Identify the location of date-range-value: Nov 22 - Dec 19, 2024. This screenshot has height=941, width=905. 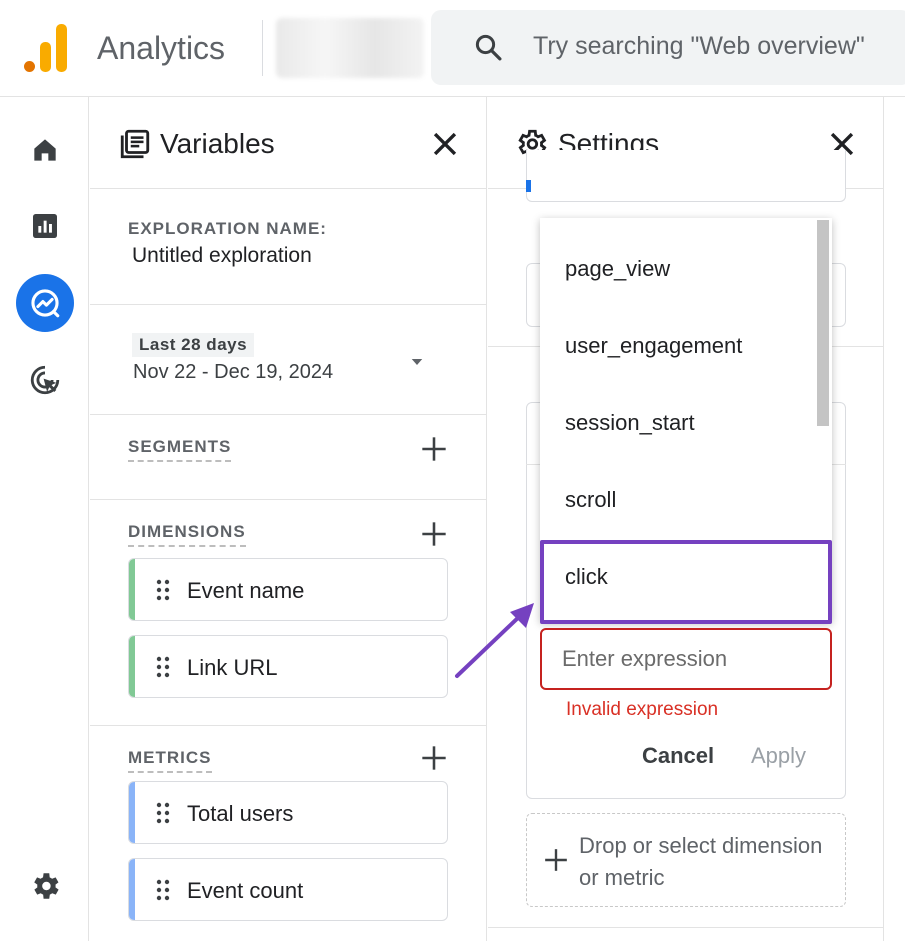
(233, 372).